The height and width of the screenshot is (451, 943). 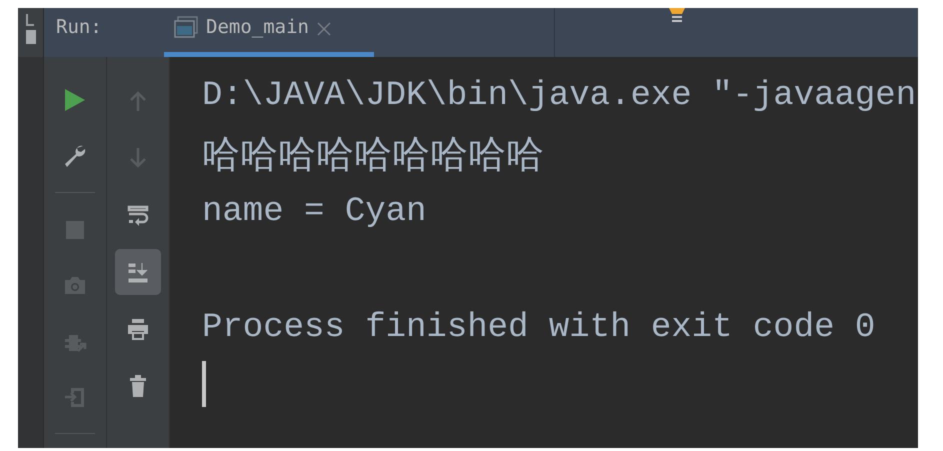 I want to click on wrench-icon, so click(x=75, y=156).